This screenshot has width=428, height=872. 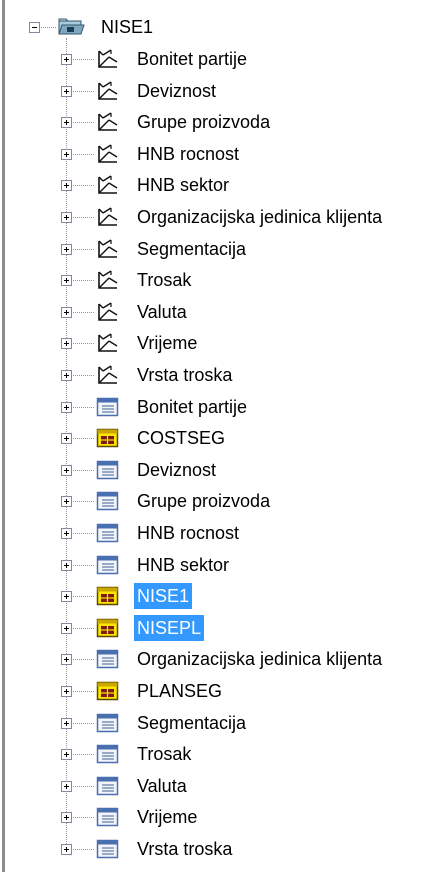 What do you see at coordinates (163, 596) in the screenshot?
I see `tree-item-label: NISE1` at bounding box center [163, 596].